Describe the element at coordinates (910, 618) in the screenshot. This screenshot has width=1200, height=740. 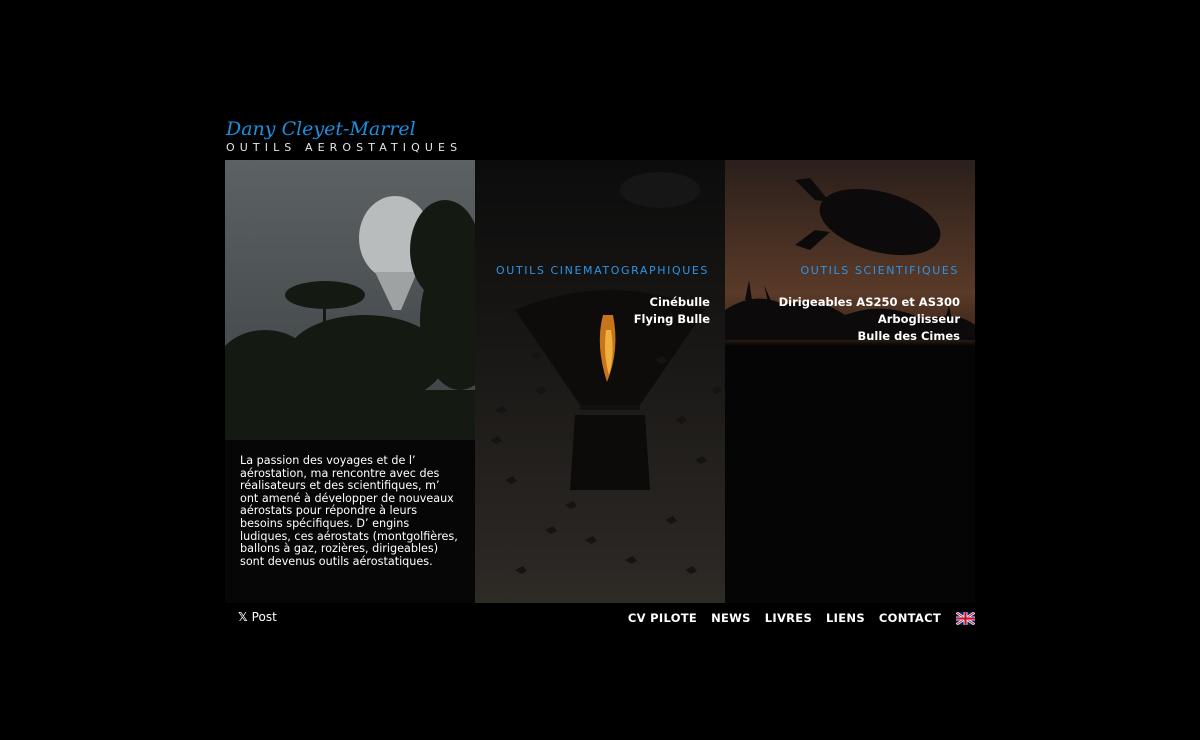
I see `nav-contact: CONTACT` at that location.